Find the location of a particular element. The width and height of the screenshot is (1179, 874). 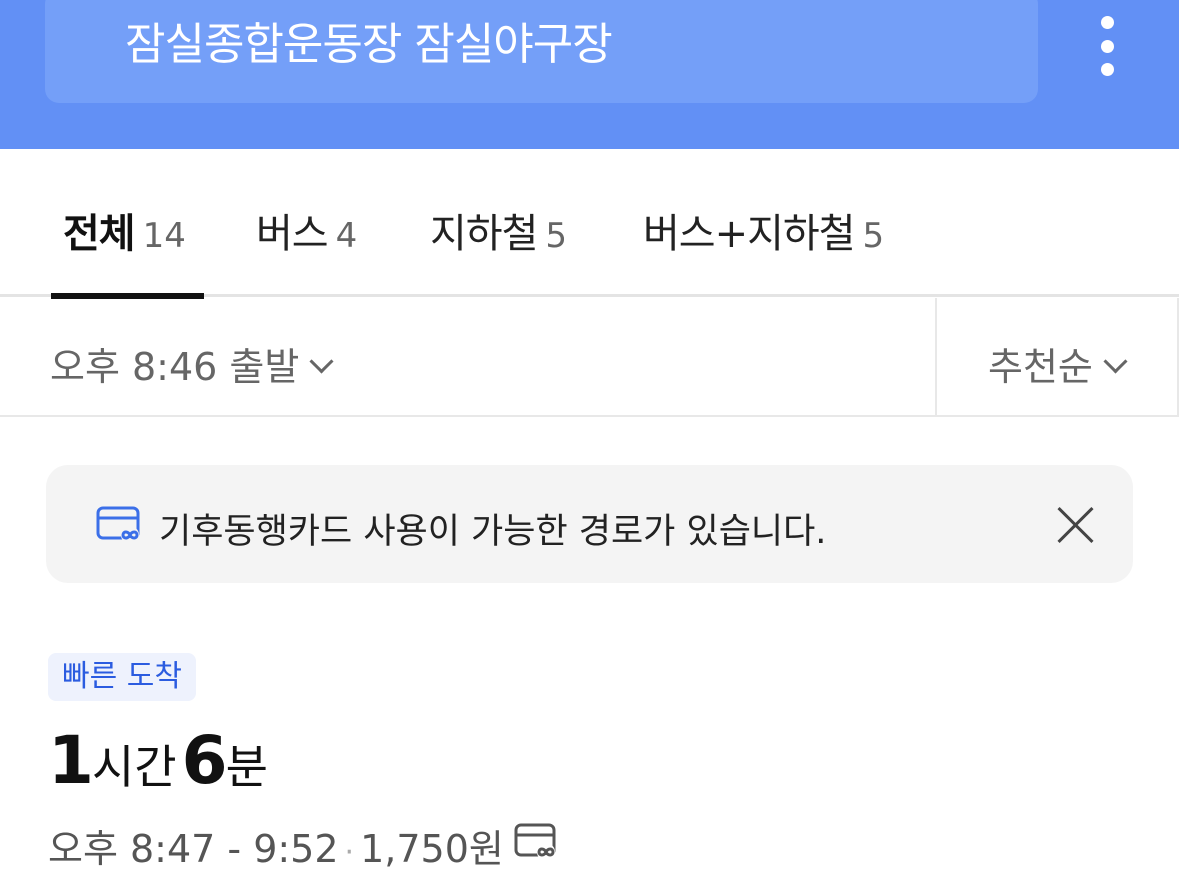

fare: 1,750원 is located at coordinates (432, 849).